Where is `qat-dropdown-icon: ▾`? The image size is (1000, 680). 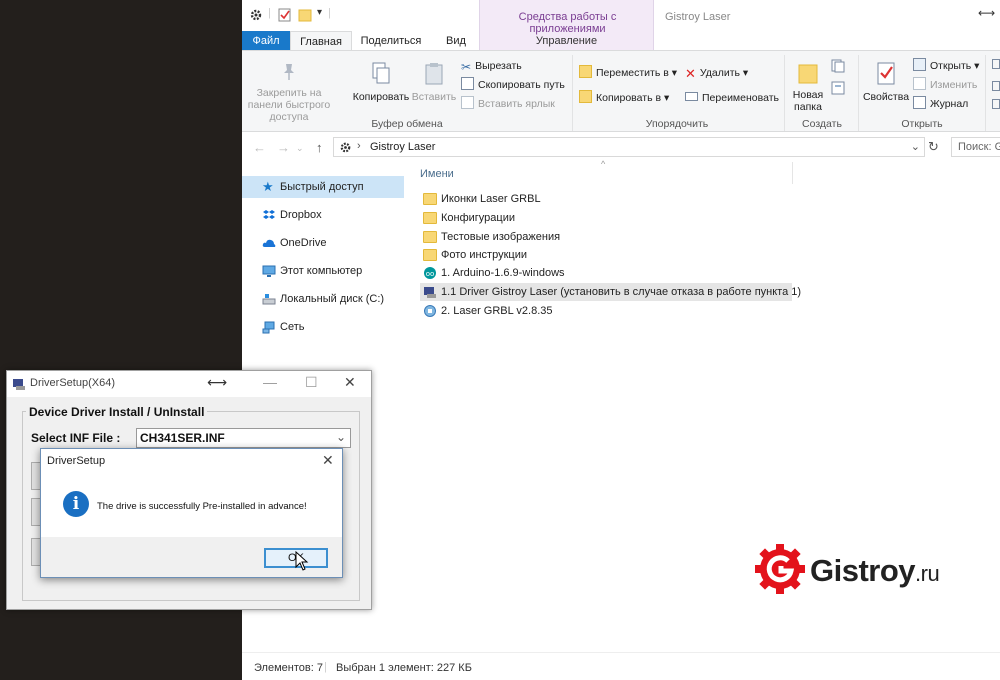 qat-dropdown-icon: ▾ is located at coordinates (319, 12).